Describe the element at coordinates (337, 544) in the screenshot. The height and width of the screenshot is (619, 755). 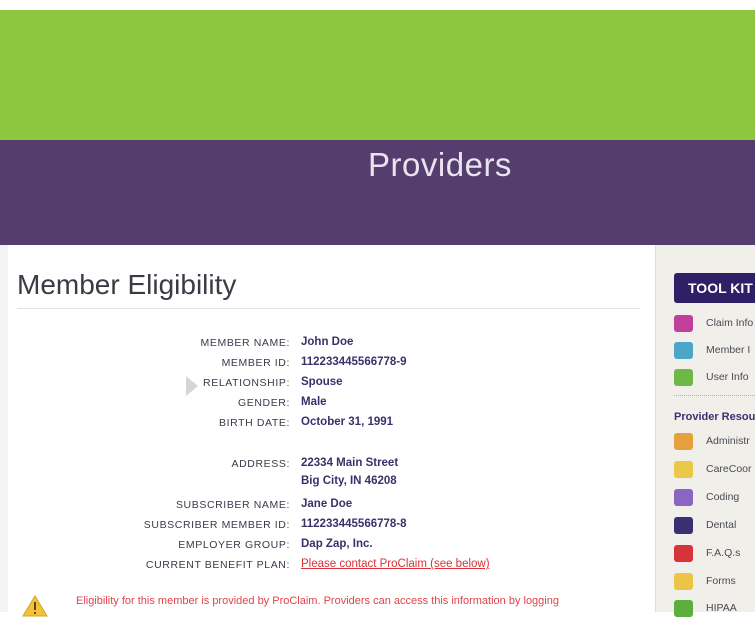
I see `field-value: Dap Zap, Inc.` at that location.